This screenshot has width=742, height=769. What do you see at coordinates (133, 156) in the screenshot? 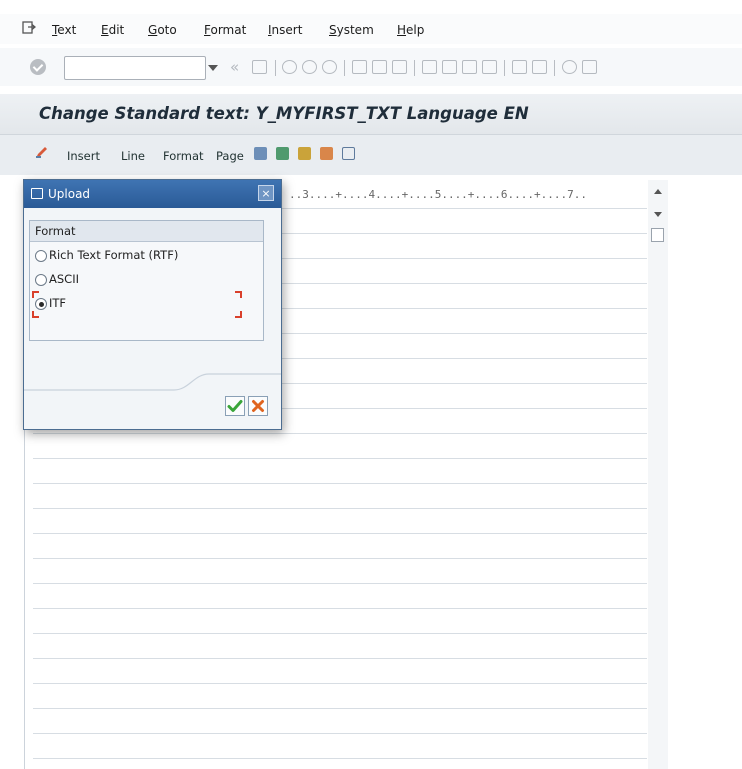
I see `line-button: Line` at bounding box center [133, 156].